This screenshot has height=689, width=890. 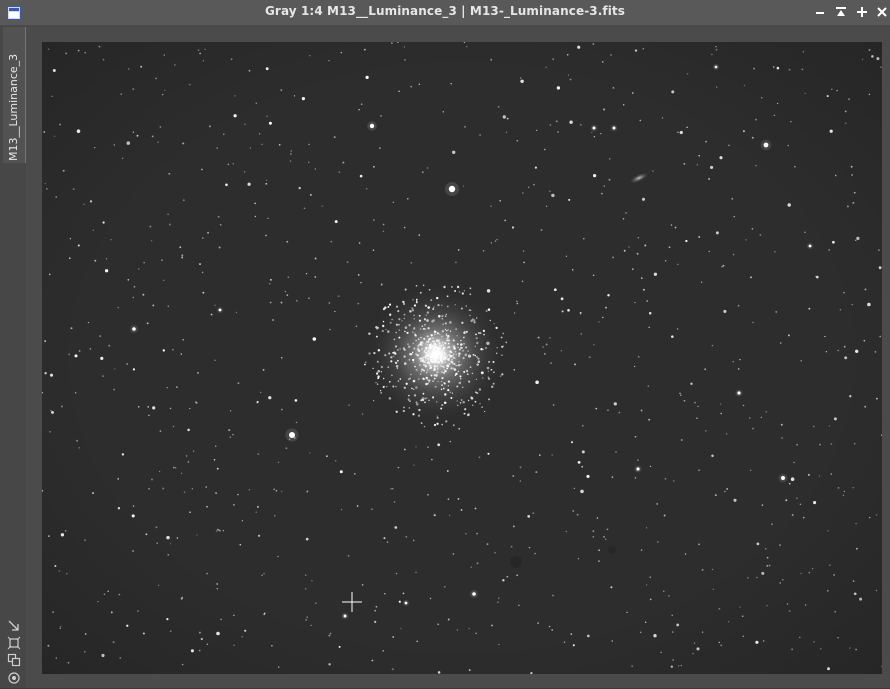 What do you see at coordinates (14, 625) in the screenshot?
I see `fit-view-icon` at bounding box center [14, 625].